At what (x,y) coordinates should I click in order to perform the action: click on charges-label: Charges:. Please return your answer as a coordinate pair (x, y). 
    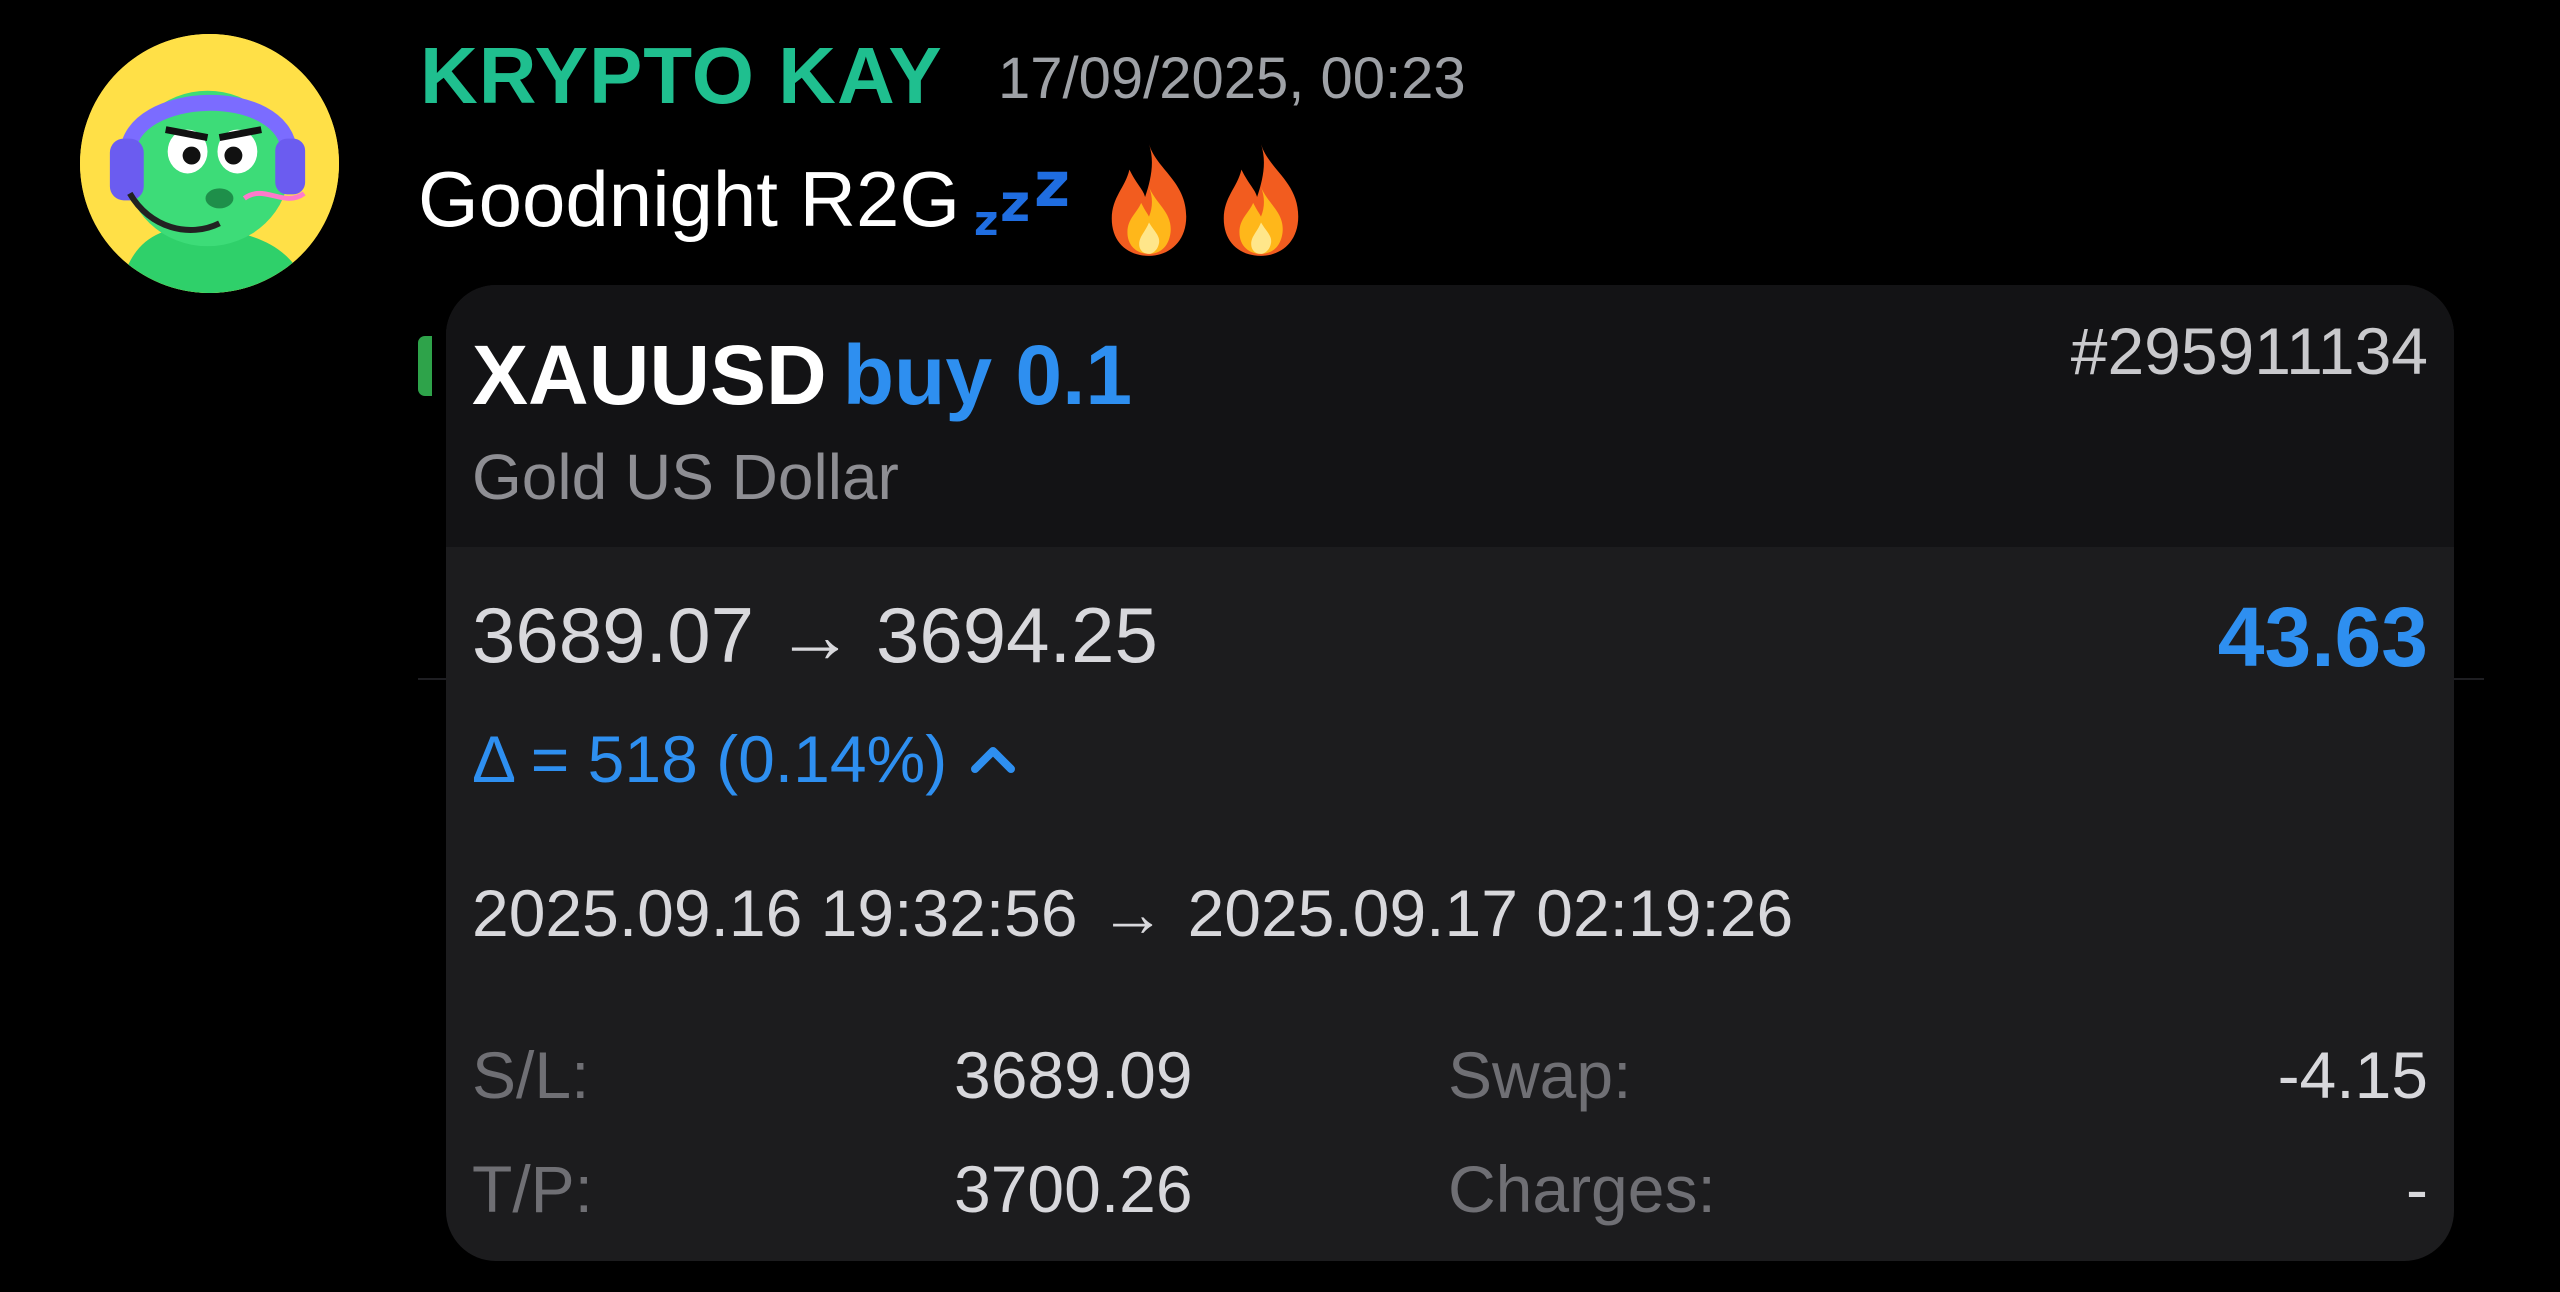
    Looking at the image, I should click on (1582, 1189).